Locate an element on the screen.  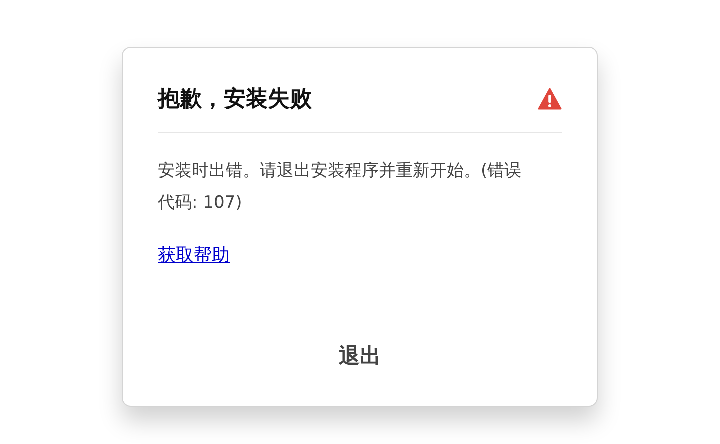
warning-icon is located at coordinates (550, 99).